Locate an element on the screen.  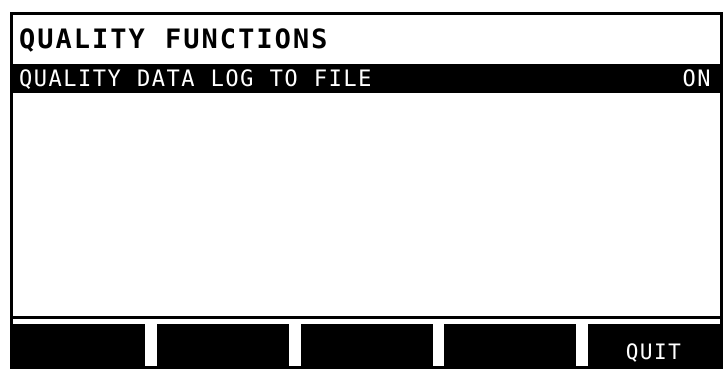
page-title: QUALITY FUNCTIONS is located at coordinates (174, 39).